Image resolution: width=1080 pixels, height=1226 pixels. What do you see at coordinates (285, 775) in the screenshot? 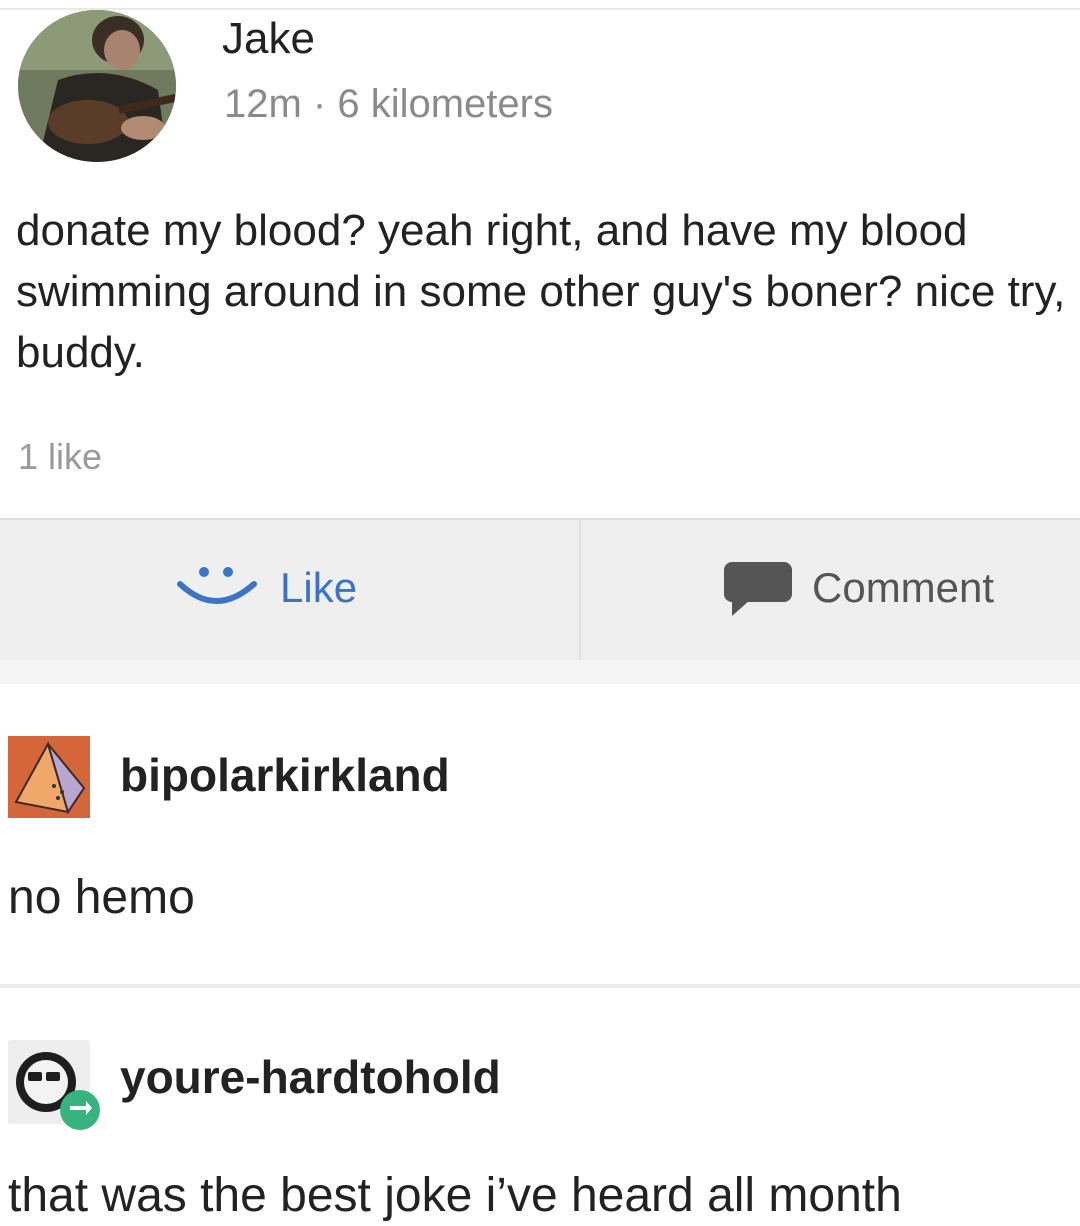
I see `comment-username: bipolarkirkland` at bounding box center [285, 775].